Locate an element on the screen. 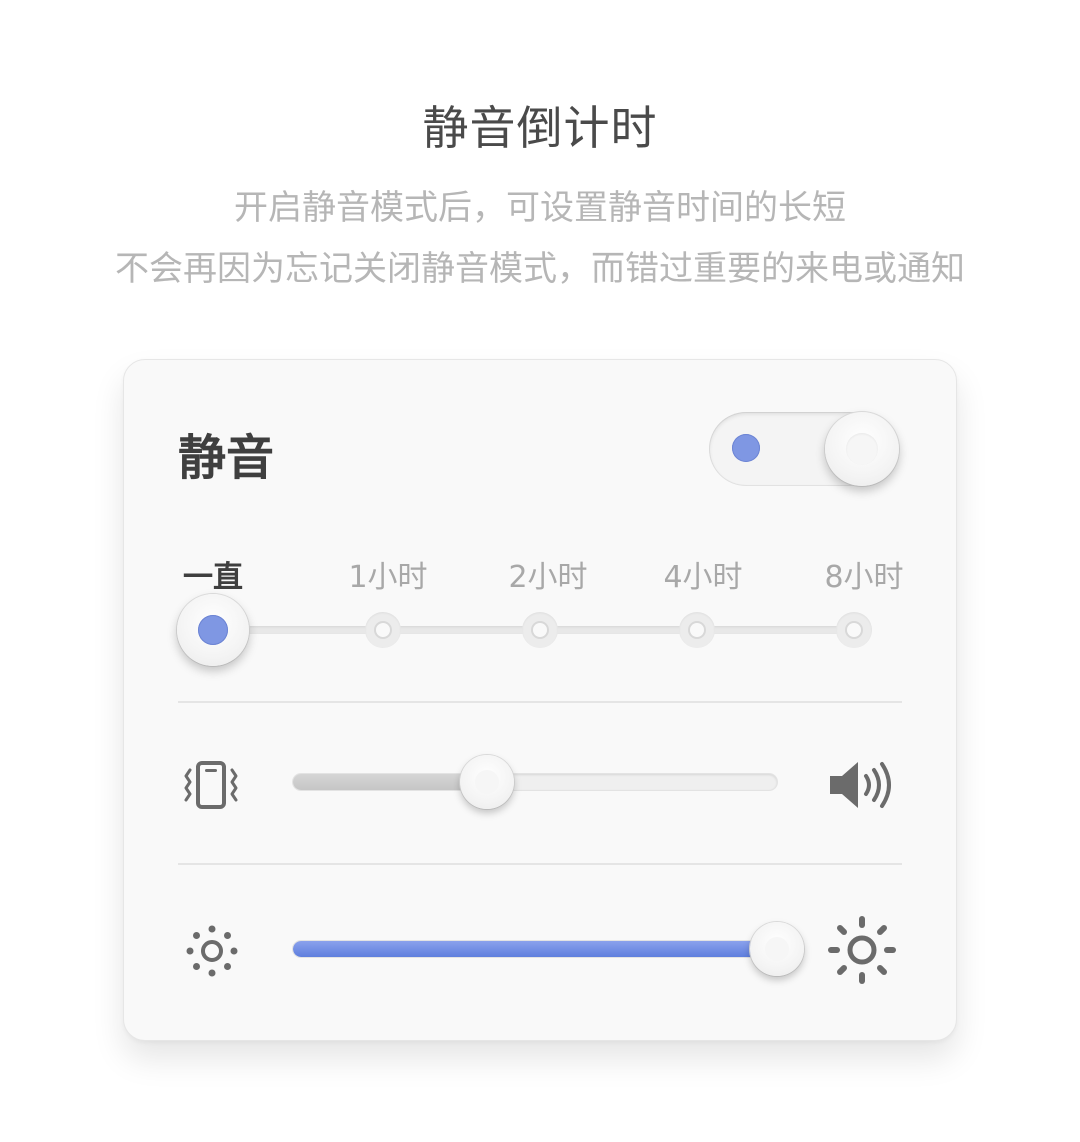 Image resolution: width=1080 pixels, height=1142 pixels. volume-slider-fill is located at coordinates (390, 782).